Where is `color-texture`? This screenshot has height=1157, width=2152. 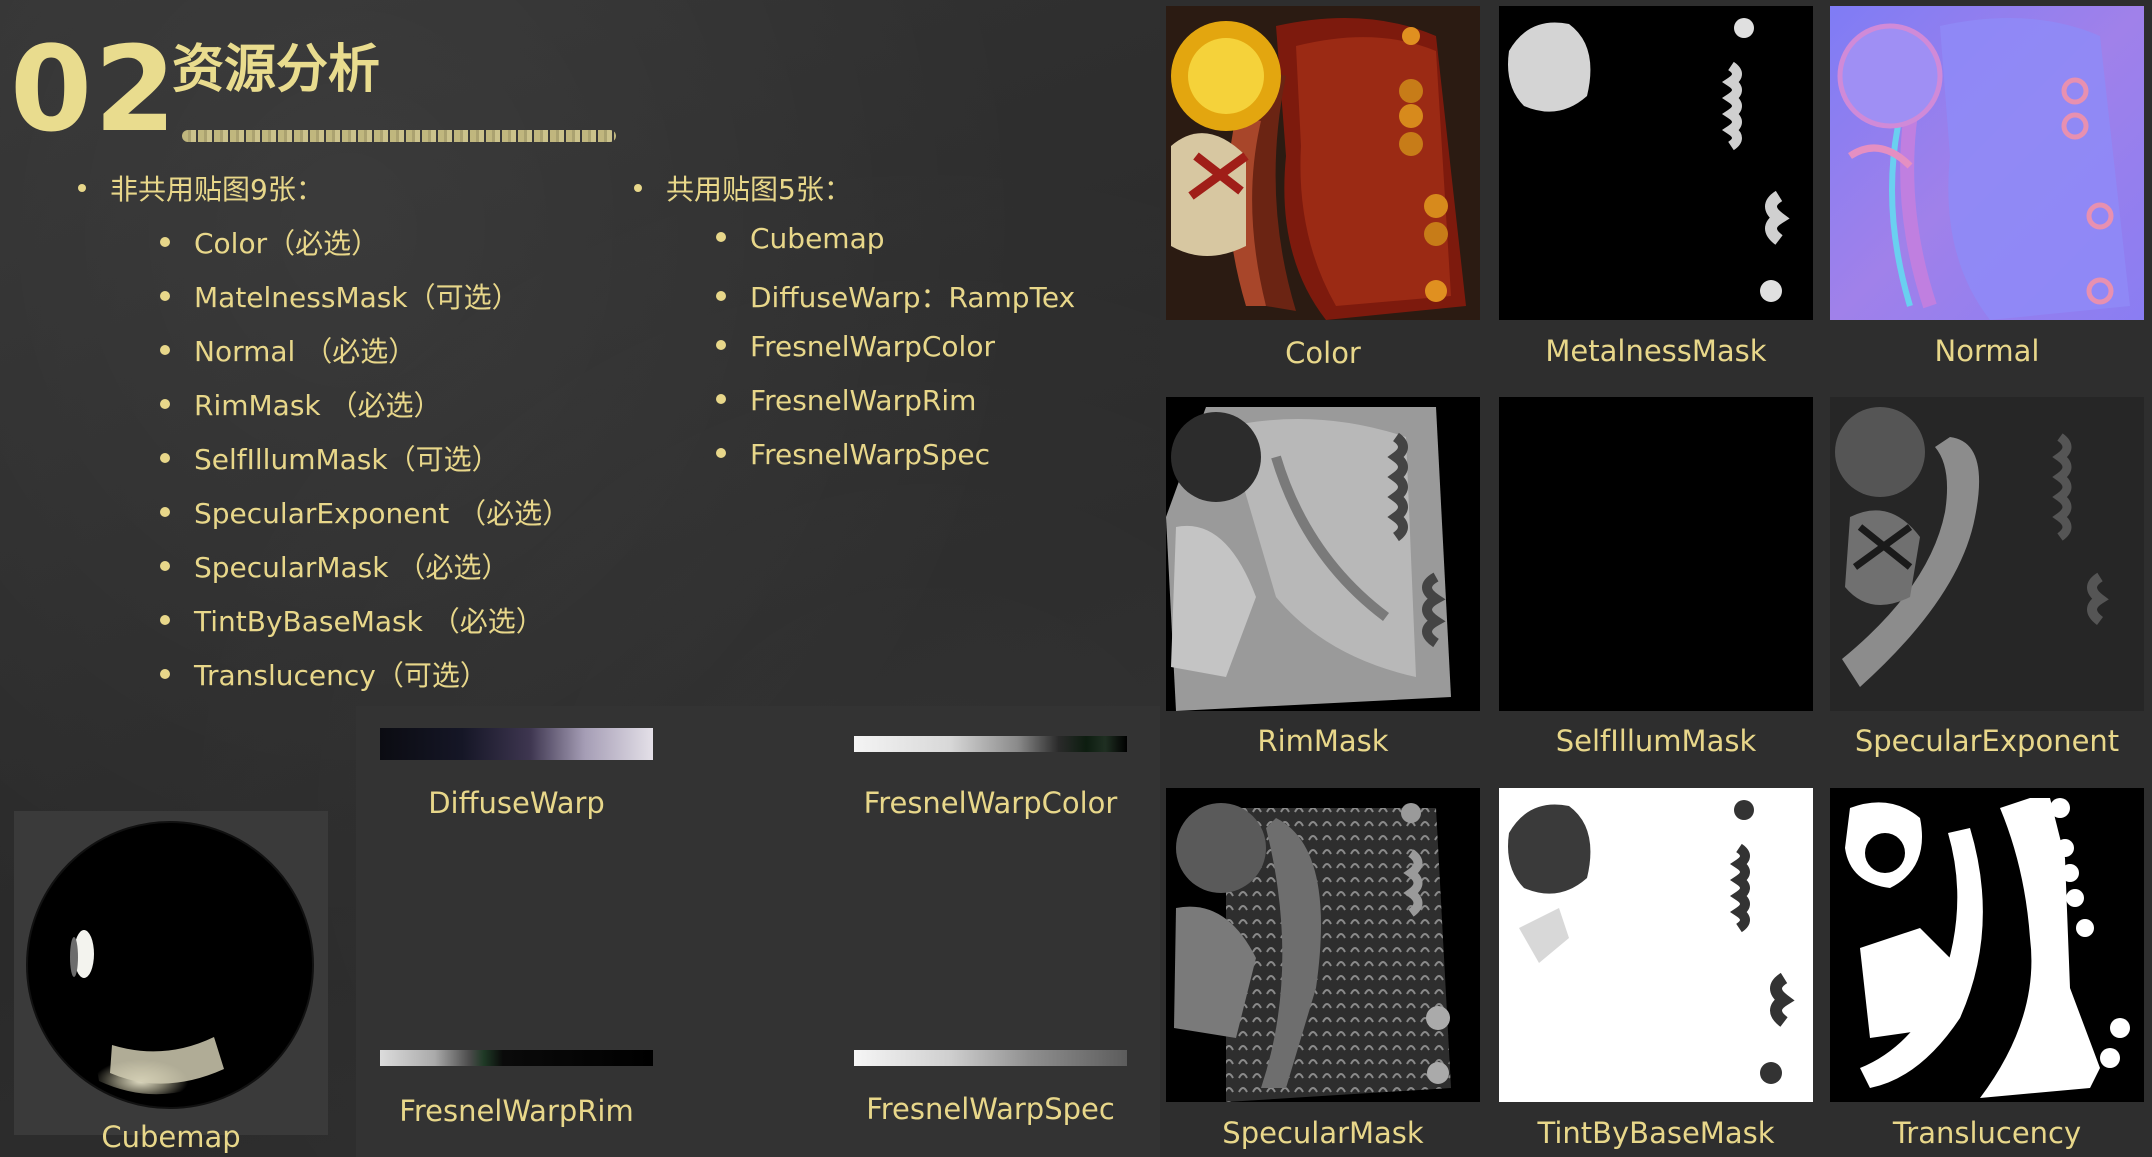
color-texture is located at coordinates (1323, 163).